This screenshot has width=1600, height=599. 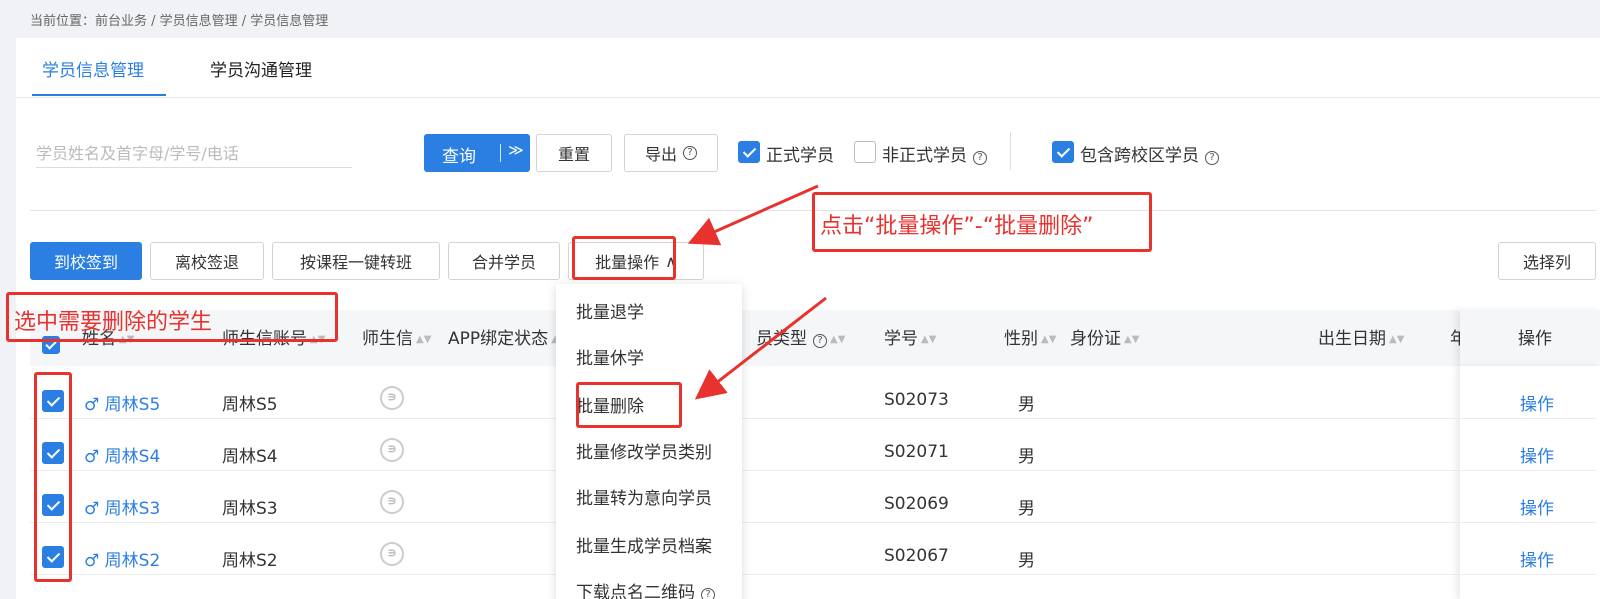 What do you see at coordinates (760, 348) in the screenshot?
I see `arrow-to-batch-delete` at bounding box center [760, 348].